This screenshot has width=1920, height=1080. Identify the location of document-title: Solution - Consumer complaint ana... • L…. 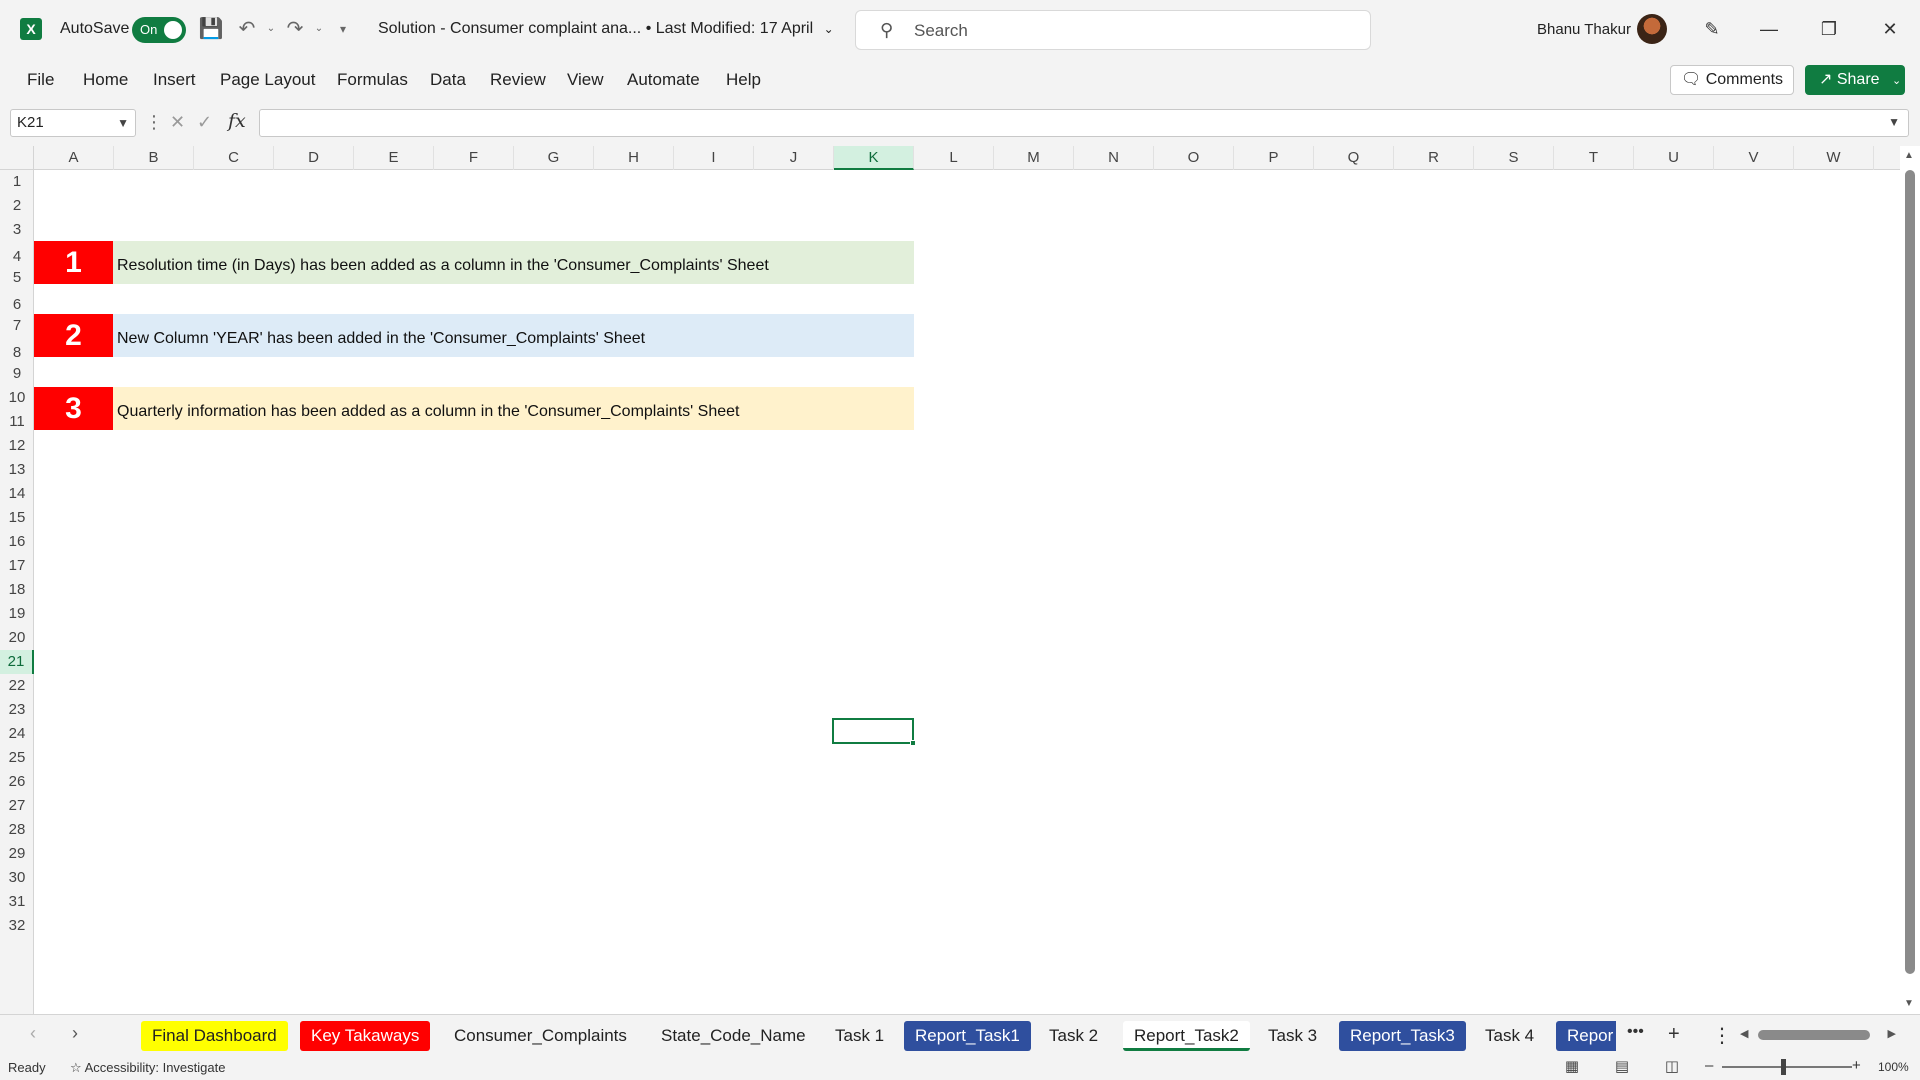
(606, 29).